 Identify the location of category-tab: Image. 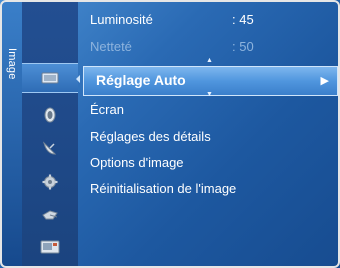
(12, 134).